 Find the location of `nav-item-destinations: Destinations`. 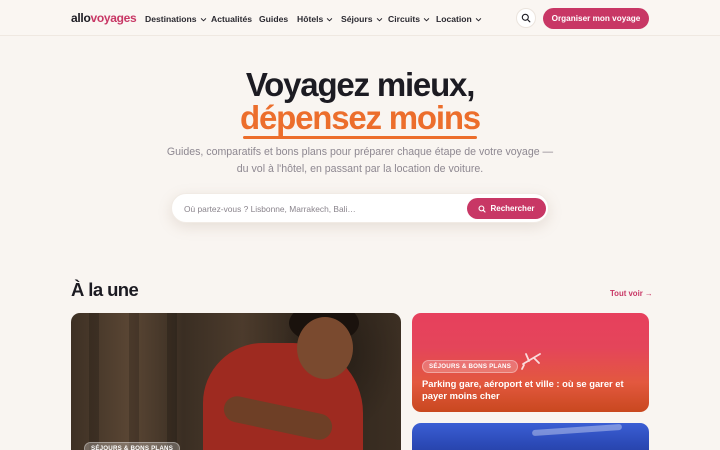

nav-item-destinations: Destinations is located at coordinates (176, 19).